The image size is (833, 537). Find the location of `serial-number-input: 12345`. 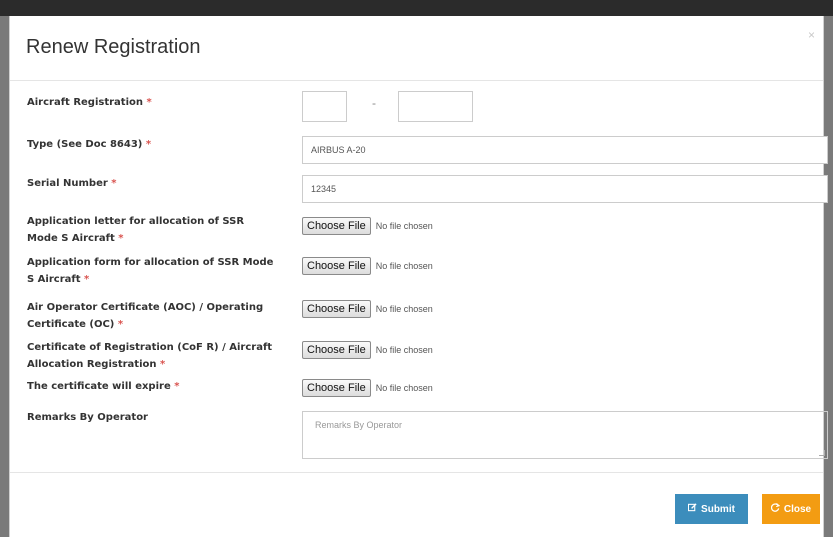

serial-number-input: 12345 is located at coordinates (565, 189).